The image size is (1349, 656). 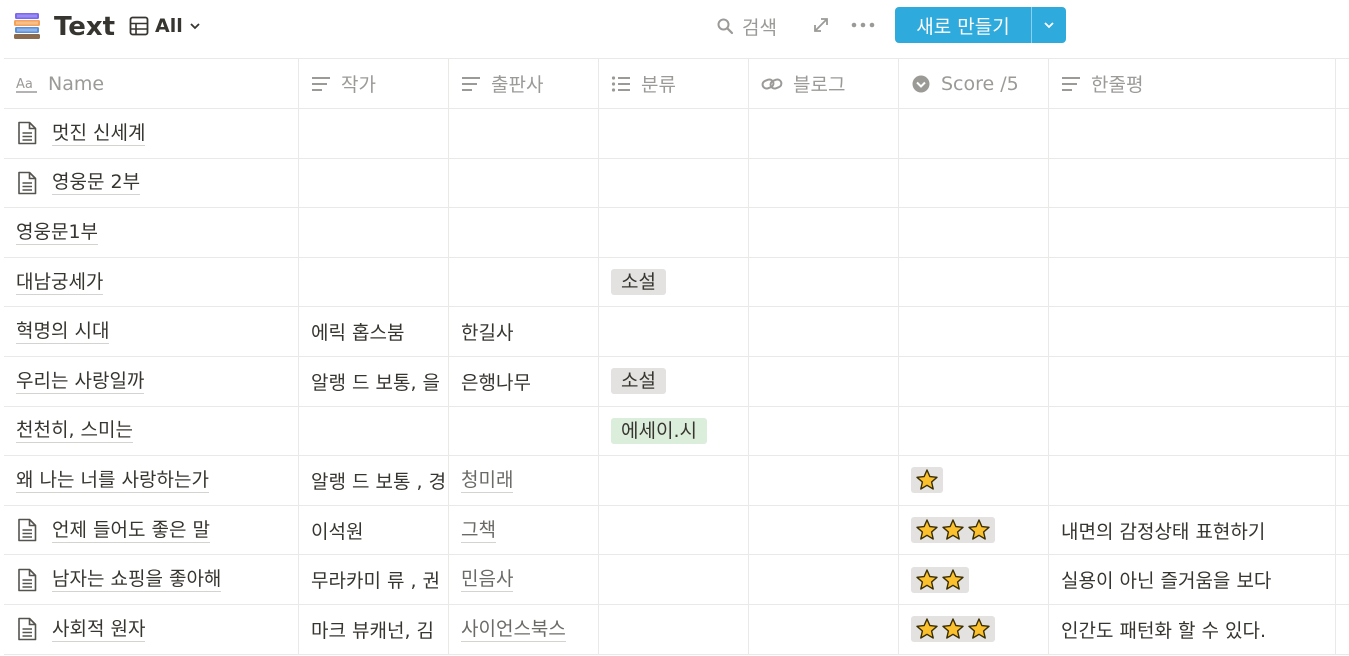 I want to click on publisher-cell: 은행나무, so click(x=524, y=381).